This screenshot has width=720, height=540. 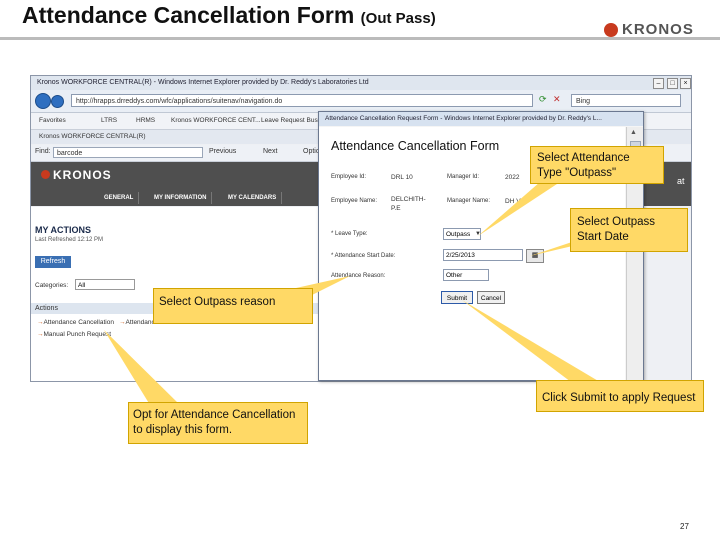 What do you see at coordinates (233, 306) in the screenshot?
I see `callout-reason: Select Outpass reason` at bounding box center [233, 306].